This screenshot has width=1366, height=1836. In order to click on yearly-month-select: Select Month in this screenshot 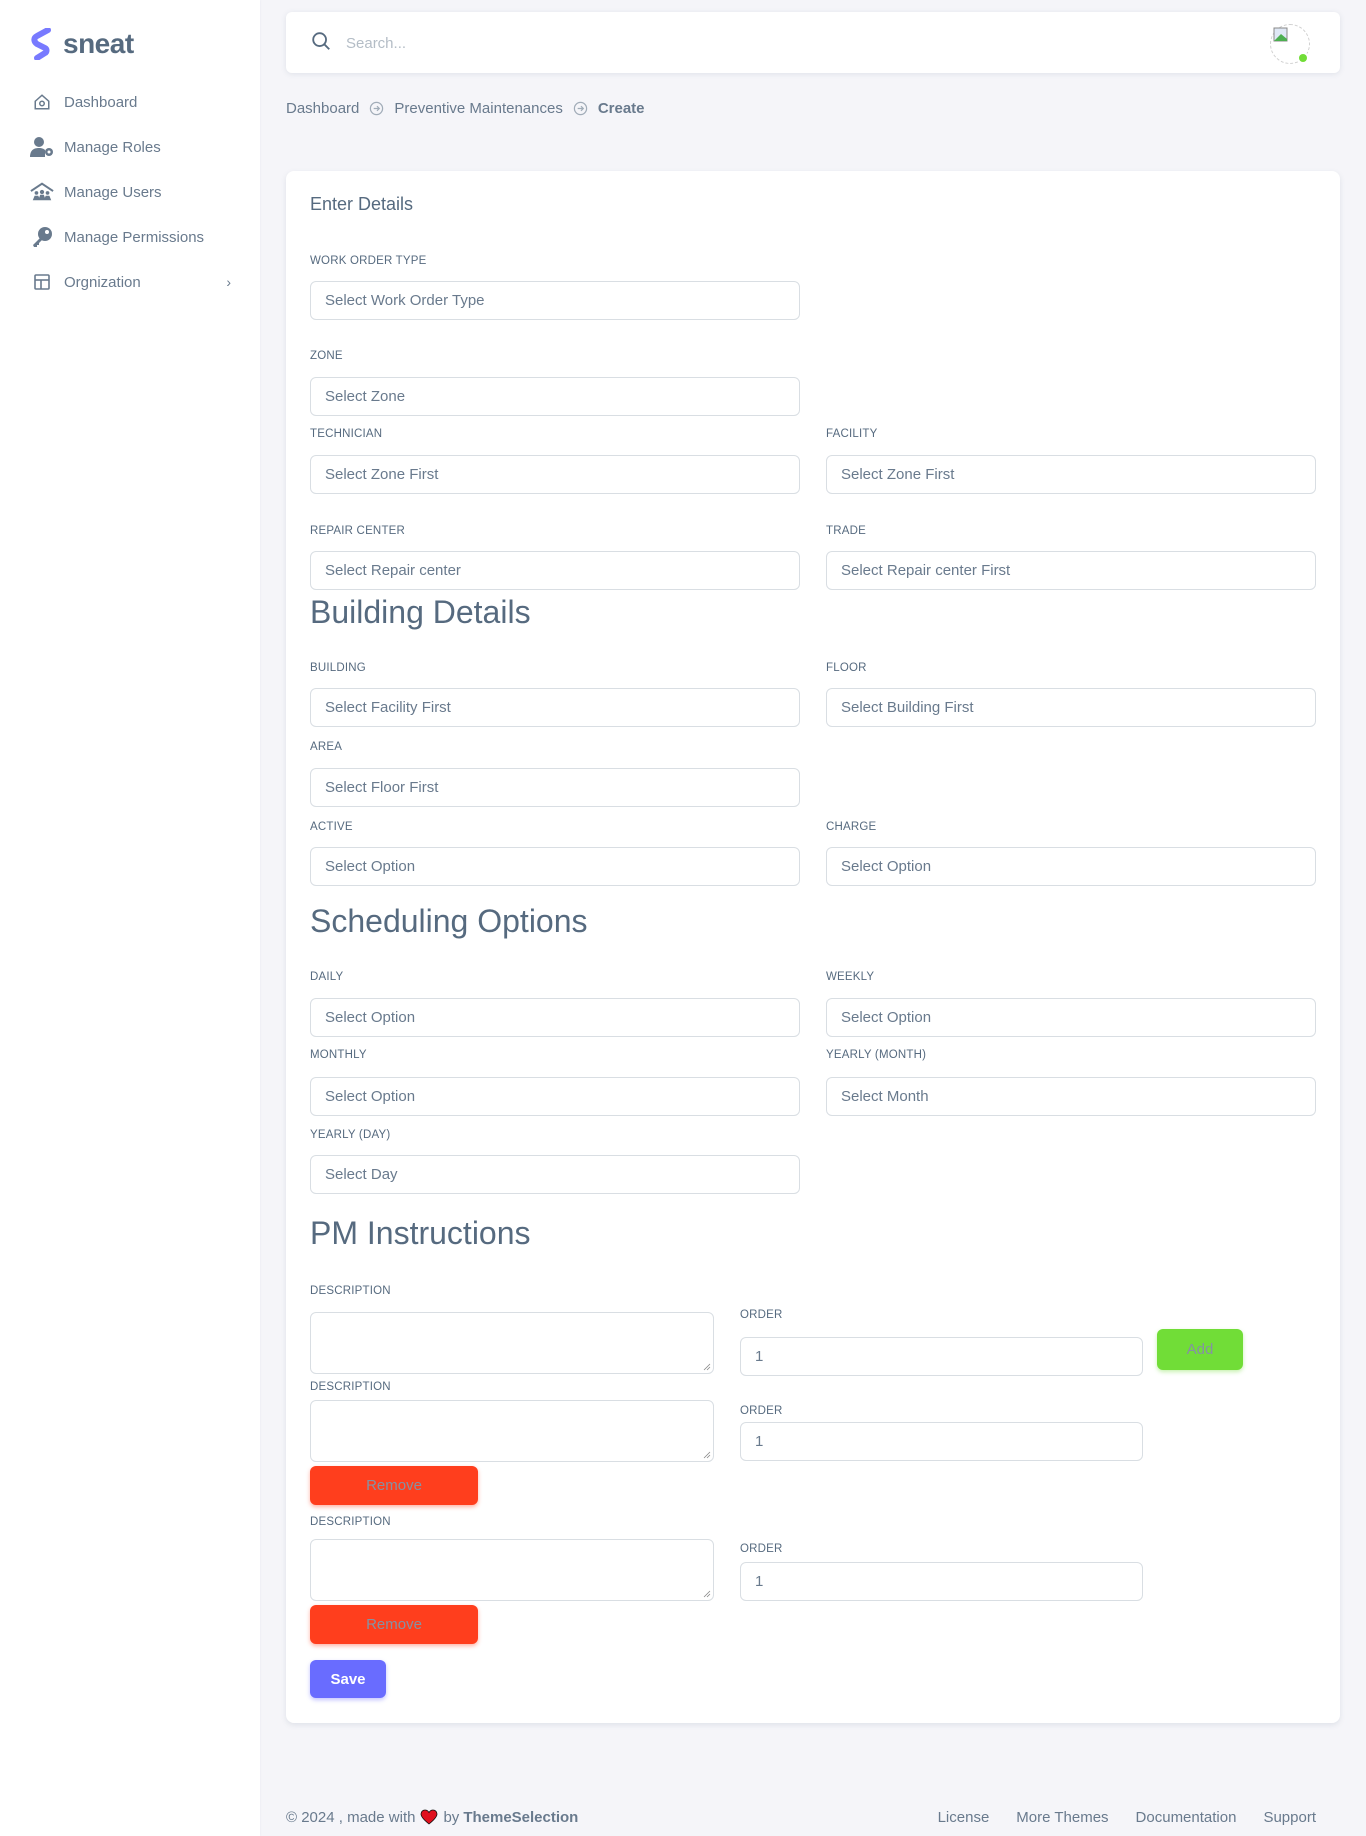, I will do `click(1071, 1096)`.